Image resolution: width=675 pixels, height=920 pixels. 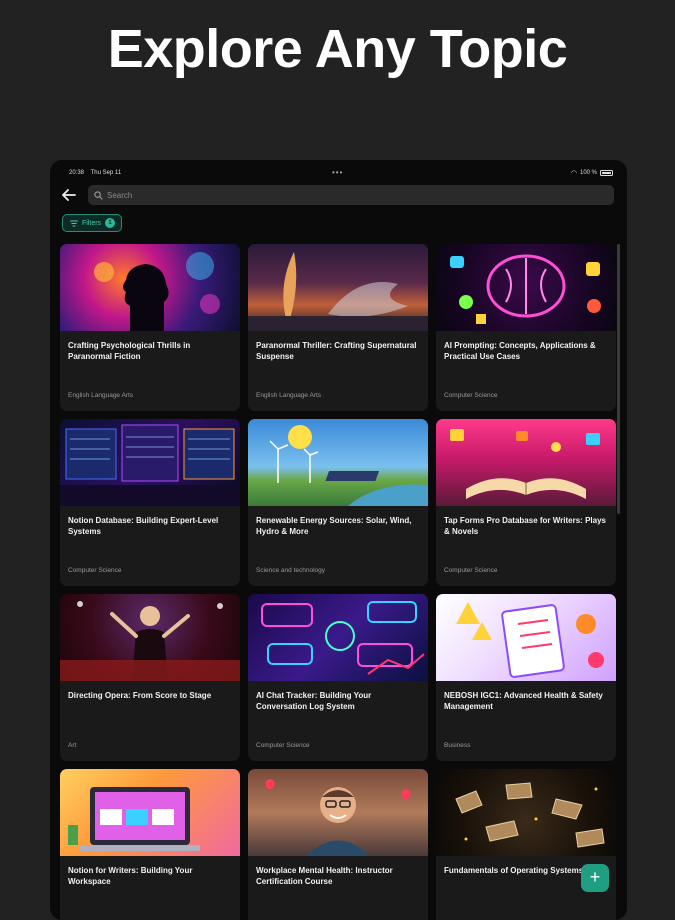 What do you see at coordinates (457, 745) in the screenshot?
I see `card-category: Business` at bounding box center [457, 745].